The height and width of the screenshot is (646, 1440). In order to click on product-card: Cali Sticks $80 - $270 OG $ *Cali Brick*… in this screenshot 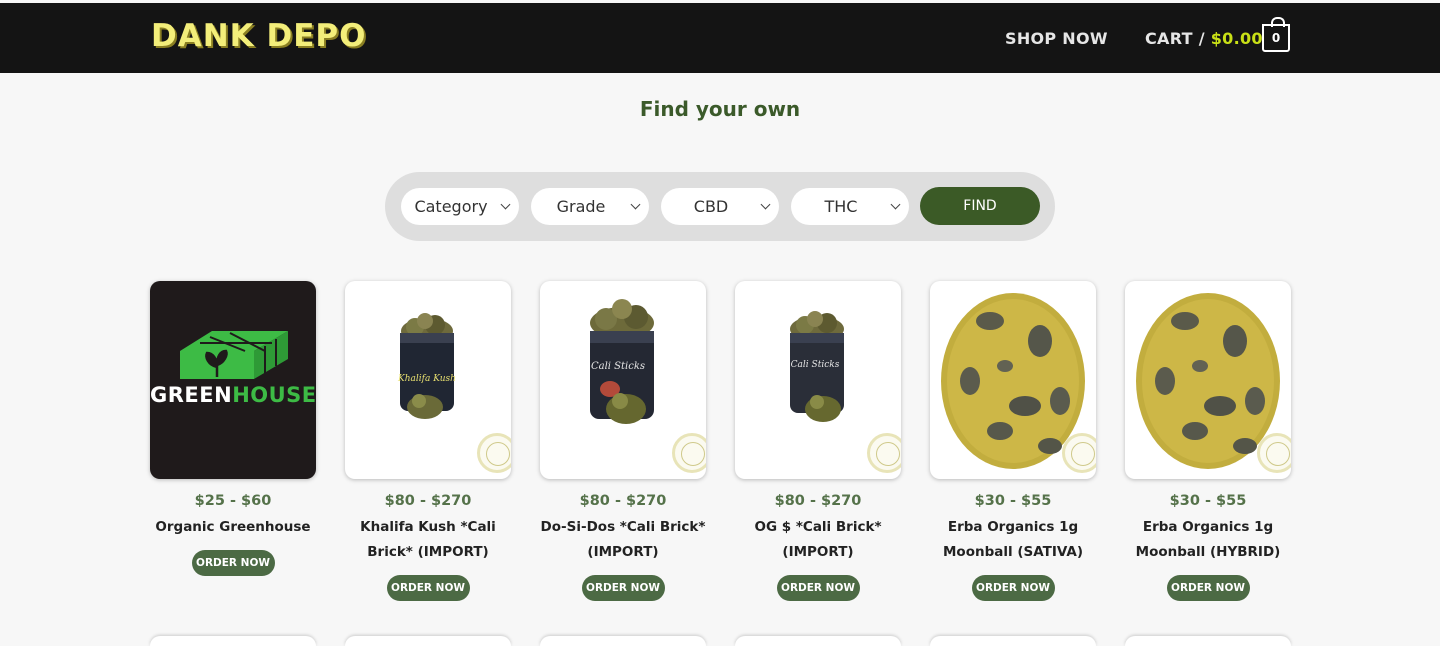, I will do `click(818, 441)`.